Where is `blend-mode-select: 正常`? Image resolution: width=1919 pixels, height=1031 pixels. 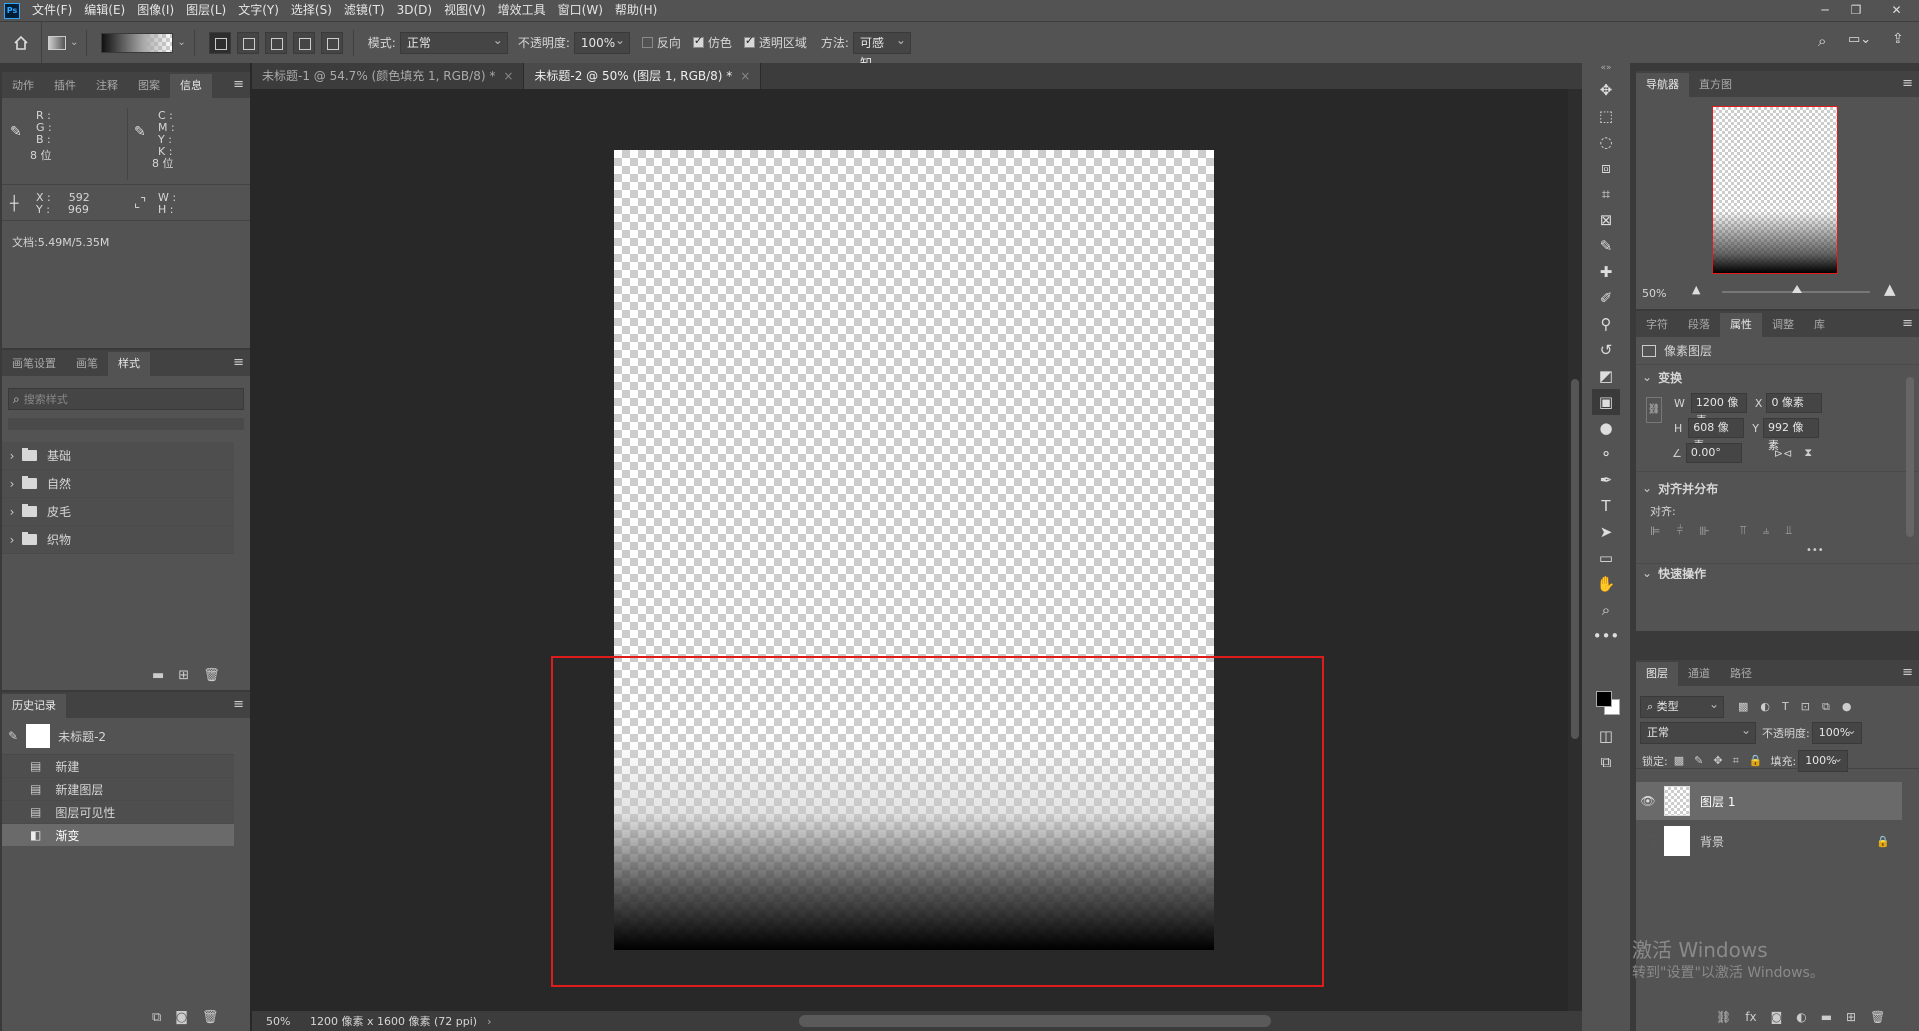
blend-mode-select: 正常 is located at coordinates (1698, 732).